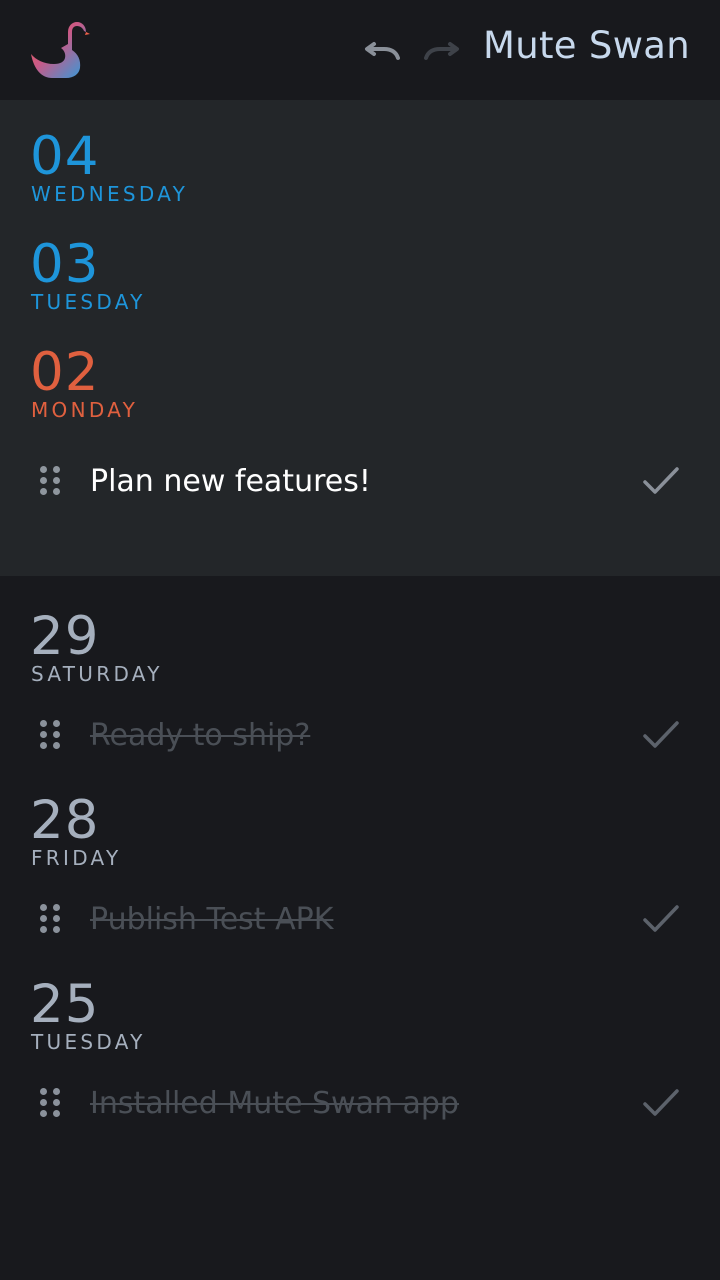  What do you see at coordinates (76, 858) in the screenshot?
I see `day-name: FRIDAY` at bounding box center [76, 858].